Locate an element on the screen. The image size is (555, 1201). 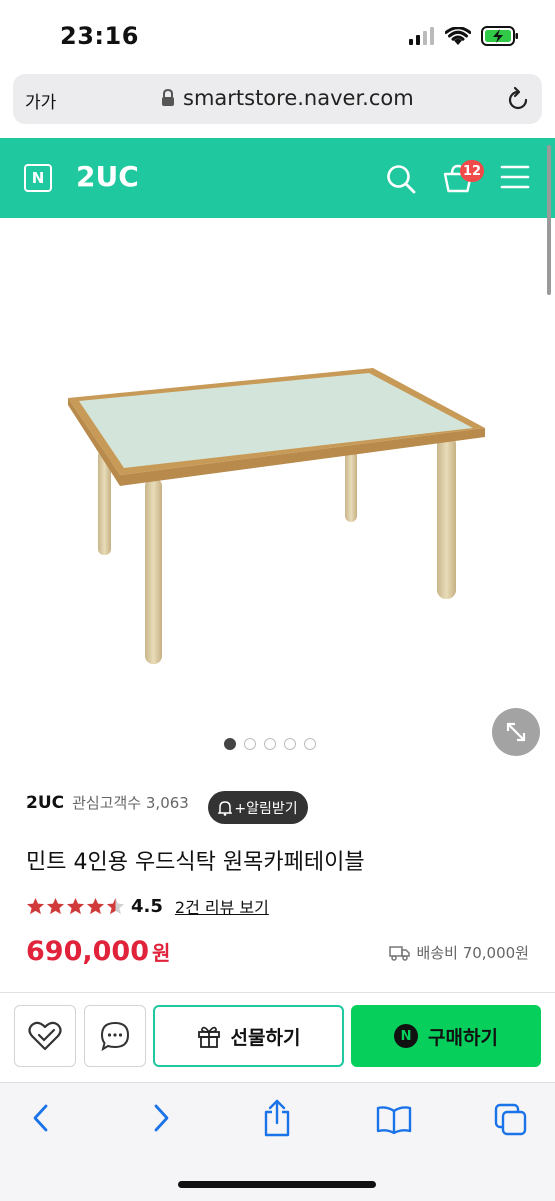
tabs-icon is located at coordinates (511, 1120).